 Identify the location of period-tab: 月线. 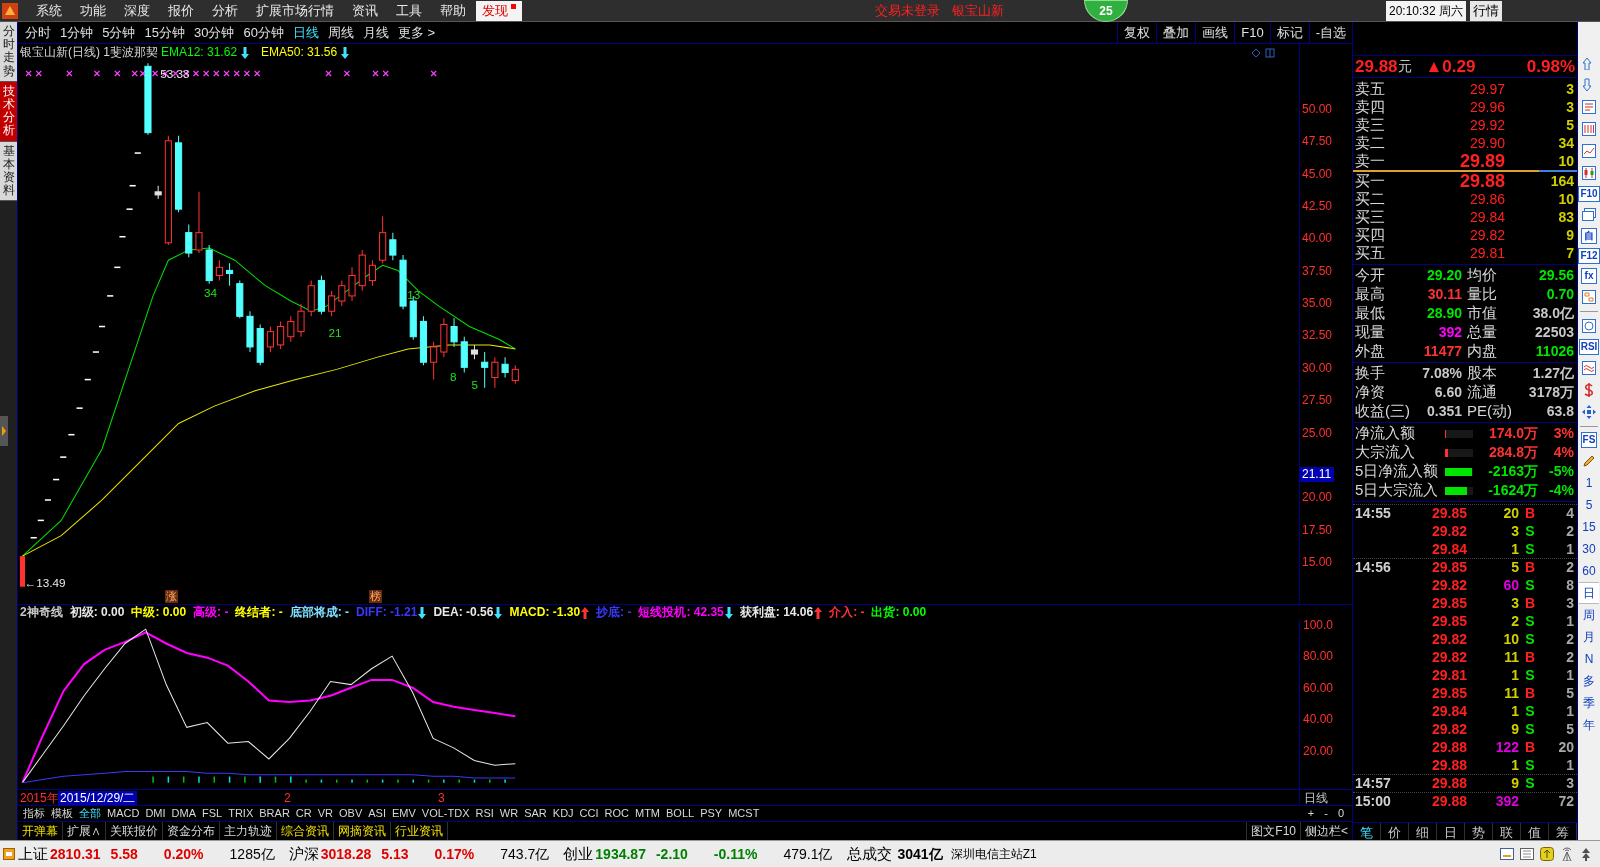
(375, 32).